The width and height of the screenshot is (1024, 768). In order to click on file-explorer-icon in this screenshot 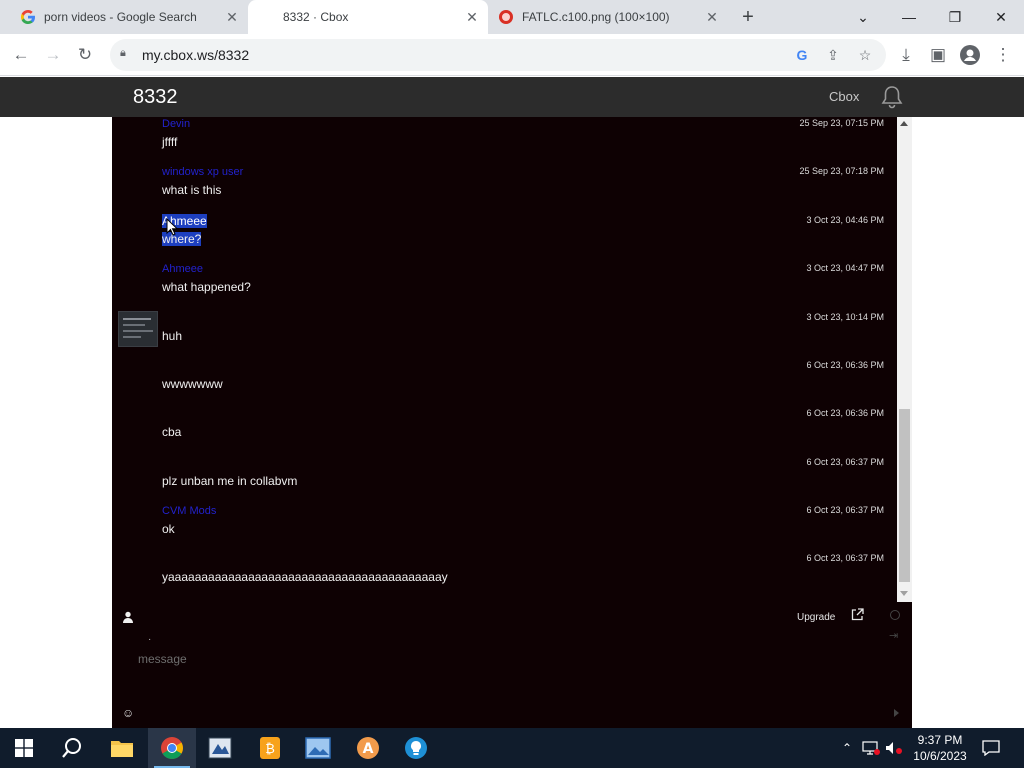, I will do `click(122, 748)`.